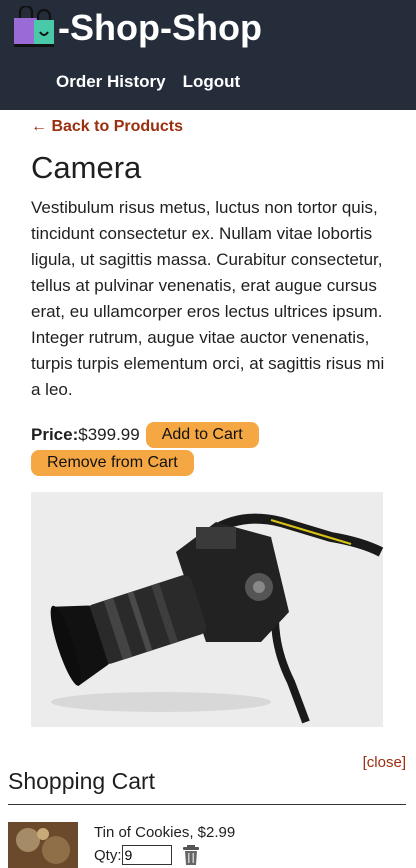 The width and height of the screenshot is (416, 868). Describe the element at coordinates (165, 832) in the screenshot. I see `cart-item-name-price: Tin of Cookies, $2.99` at that location.